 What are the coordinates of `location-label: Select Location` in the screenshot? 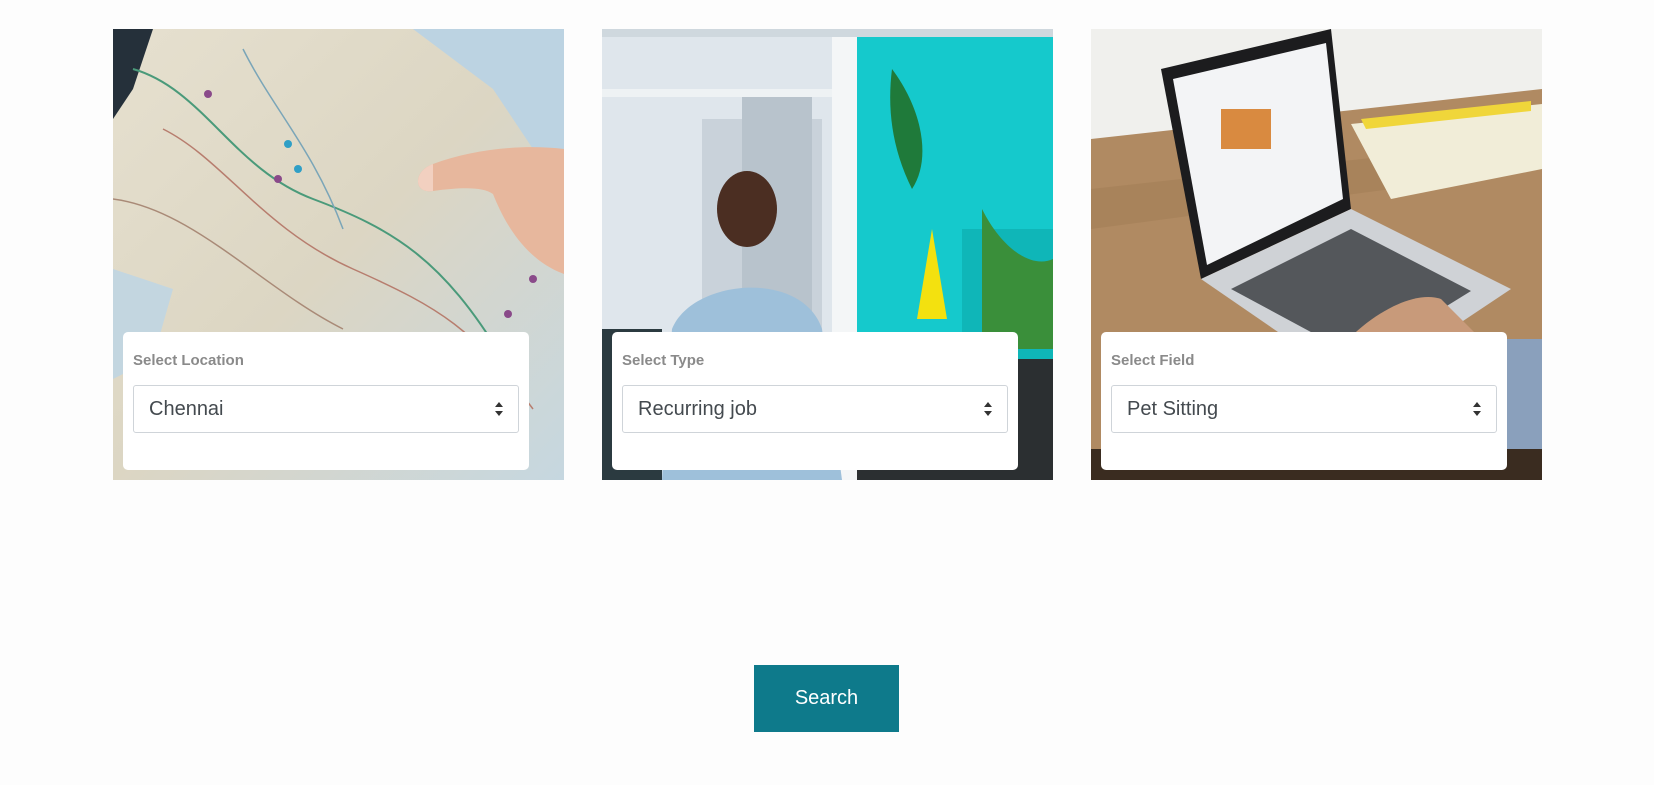 It's located at (188, 360).